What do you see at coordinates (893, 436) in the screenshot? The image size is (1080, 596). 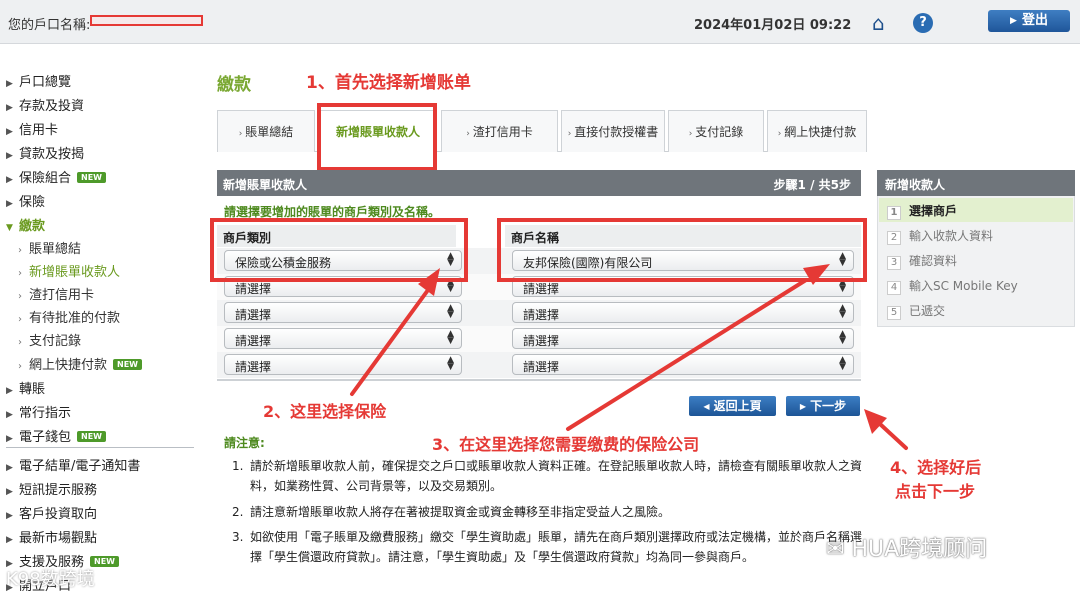 I see `arrow-to-next` at bounding box center [893, 436].